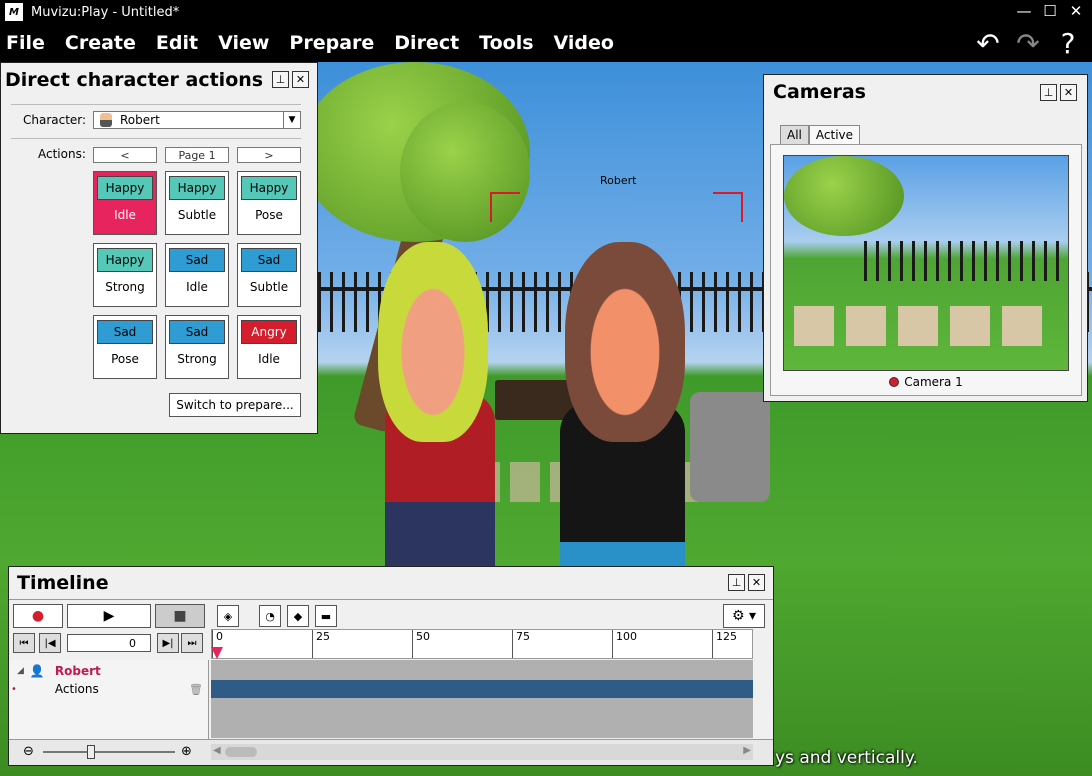  Describe the element at coordinates (794, 135) in the screenshot. I see `tab-all: All` at that location.